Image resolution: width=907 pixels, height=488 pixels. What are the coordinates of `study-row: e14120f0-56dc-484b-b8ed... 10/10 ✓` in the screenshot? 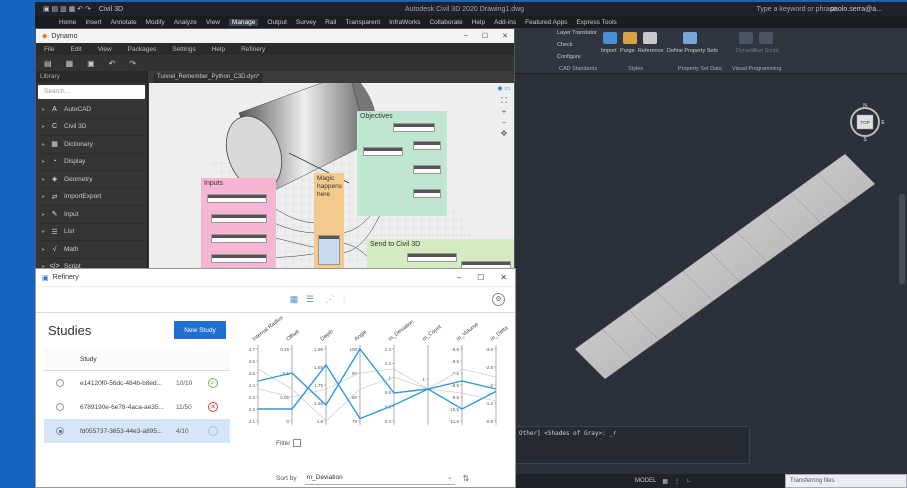 It's located at (137, 383).